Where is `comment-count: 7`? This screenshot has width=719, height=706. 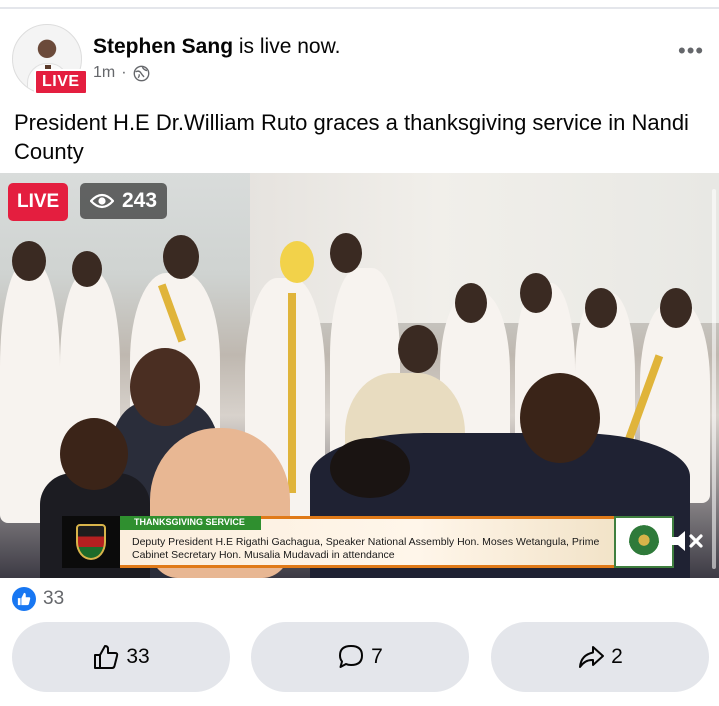
comment-count: 7 is located at coordinates (377, 656).